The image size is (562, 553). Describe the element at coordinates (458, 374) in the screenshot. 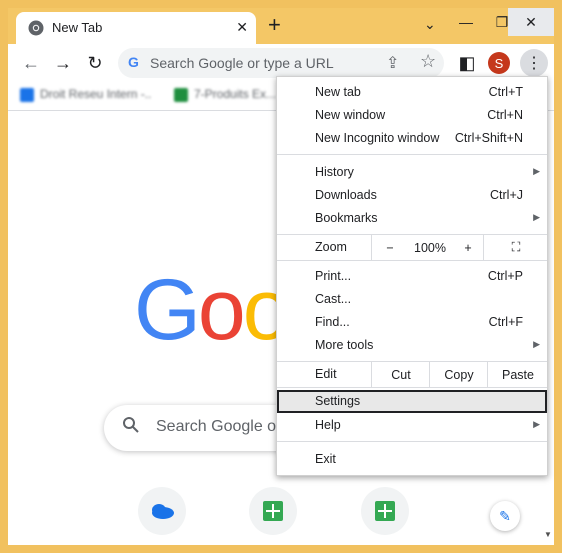

I see `copy-button: Copy` at that location.